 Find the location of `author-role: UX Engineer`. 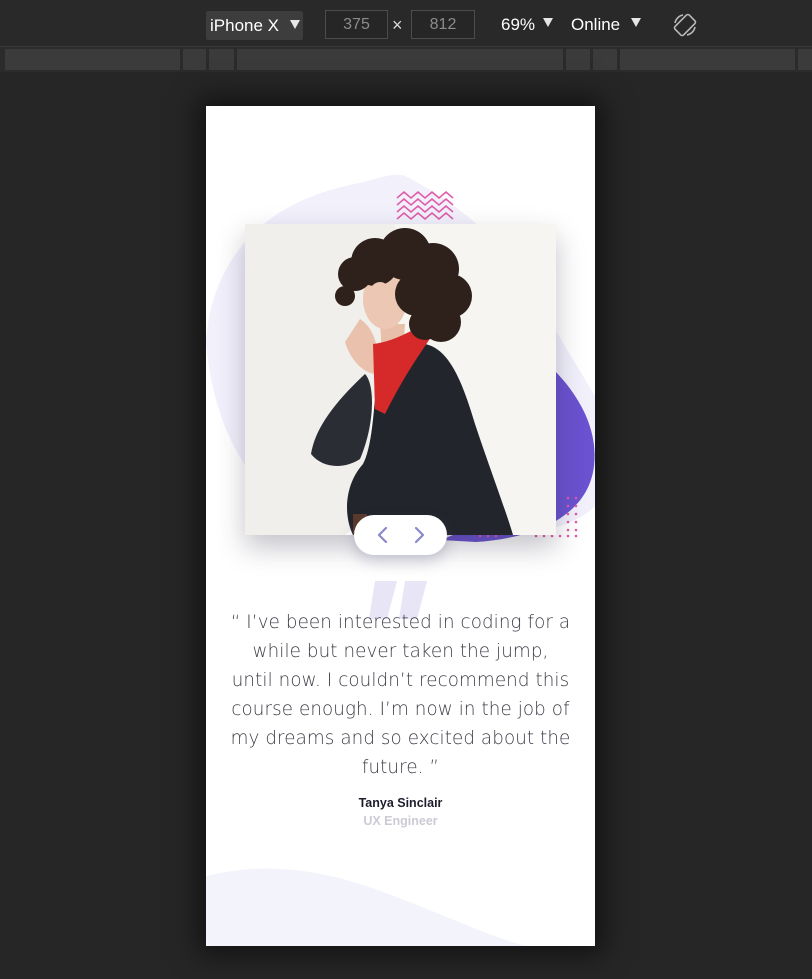

author-role: UX Engineer is located at coordinates (400, 821).